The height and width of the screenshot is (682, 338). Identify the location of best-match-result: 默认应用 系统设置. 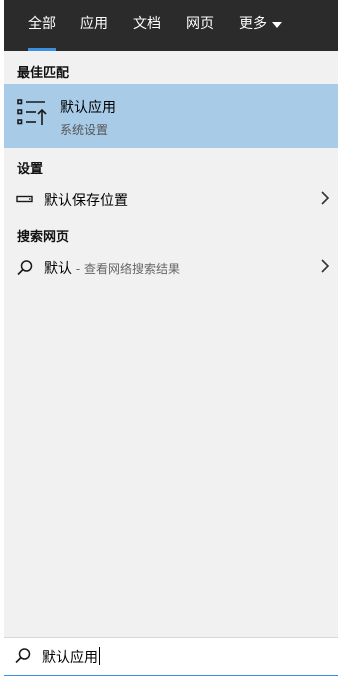
(171, 116).